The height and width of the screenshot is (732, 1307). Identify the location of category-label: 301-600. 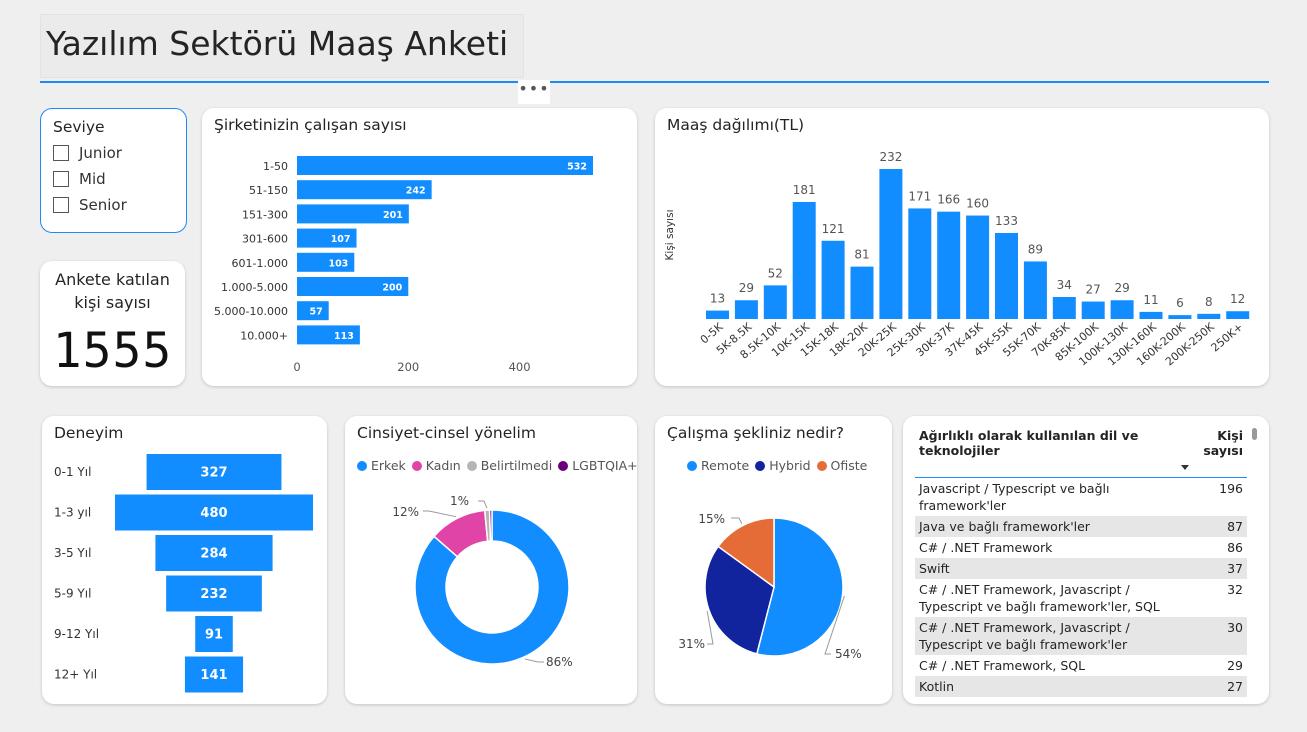
(265, 239).